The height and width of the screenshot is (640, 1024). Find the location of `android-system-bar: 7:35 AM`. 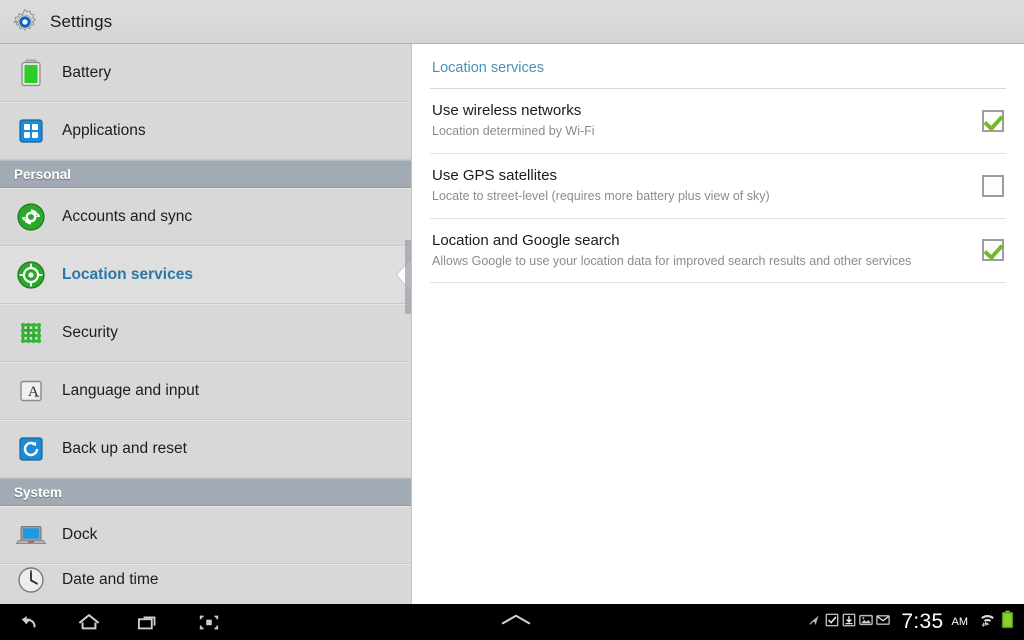

android-system-bar: 7:35 AM is located at coordinates (512, 622).